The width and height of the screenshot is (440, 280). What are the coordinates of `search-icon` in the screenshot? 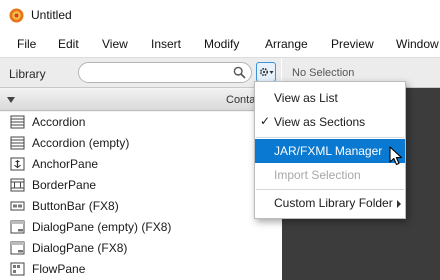 It's located at (239, 72).